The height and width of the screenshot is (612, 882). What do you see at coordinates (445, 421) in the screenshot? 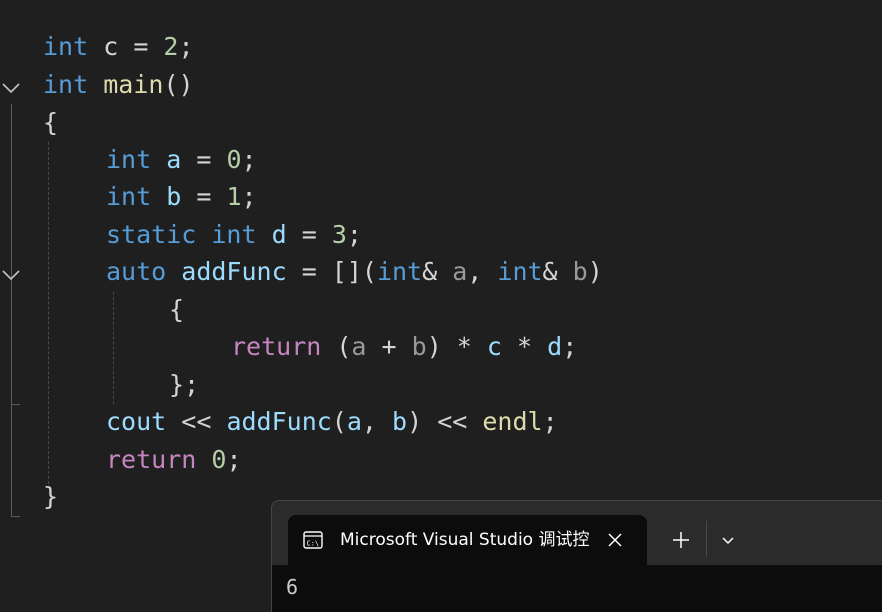
I see `code-token: ) <<` at bounding box center [445, 421].